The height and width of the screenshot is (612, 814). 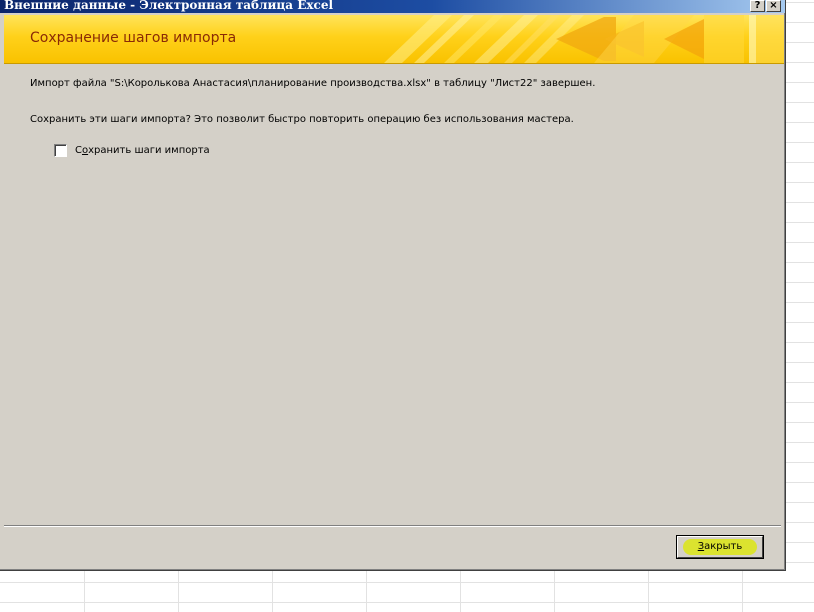 I want to click on close-button: Закрыть, so click(x=720, y=547).